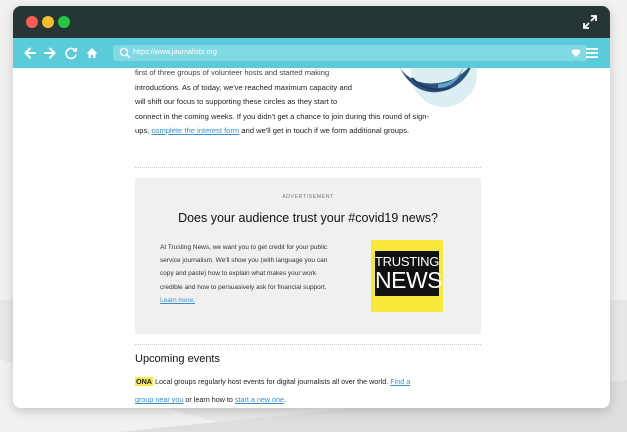 This screenshot has width=627, height=432. I want to click on ona-badge: ONA, so click(144, 381).